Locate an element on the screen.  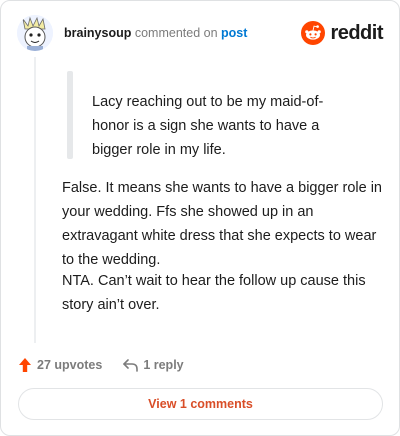
comment-header: brainysoup commented on post reddit is located at coordinates (200, 34).